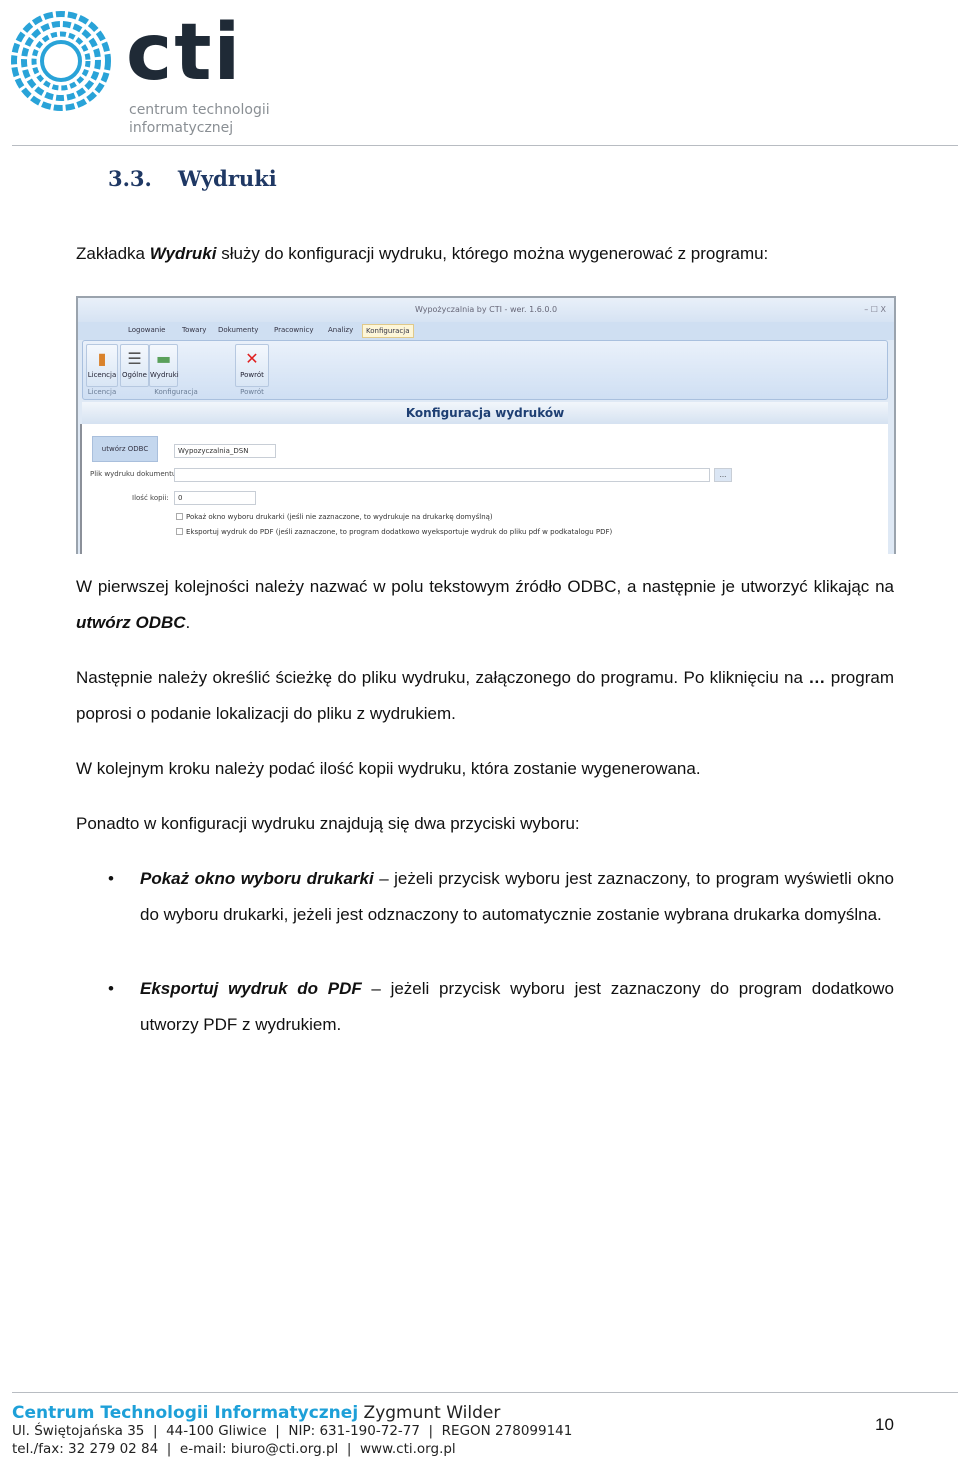 Image resolution: width=960 pixels, height=1466 pixels. I want to click on emphasis: Wydruki, so click(183, 253).